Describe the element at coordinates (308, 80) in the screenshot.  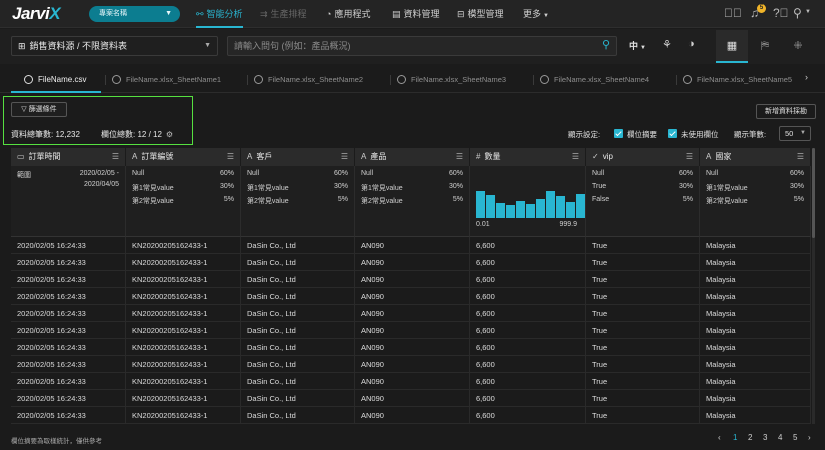
I see `file-tab: FileName.xlsx_SheetName2` at that location.